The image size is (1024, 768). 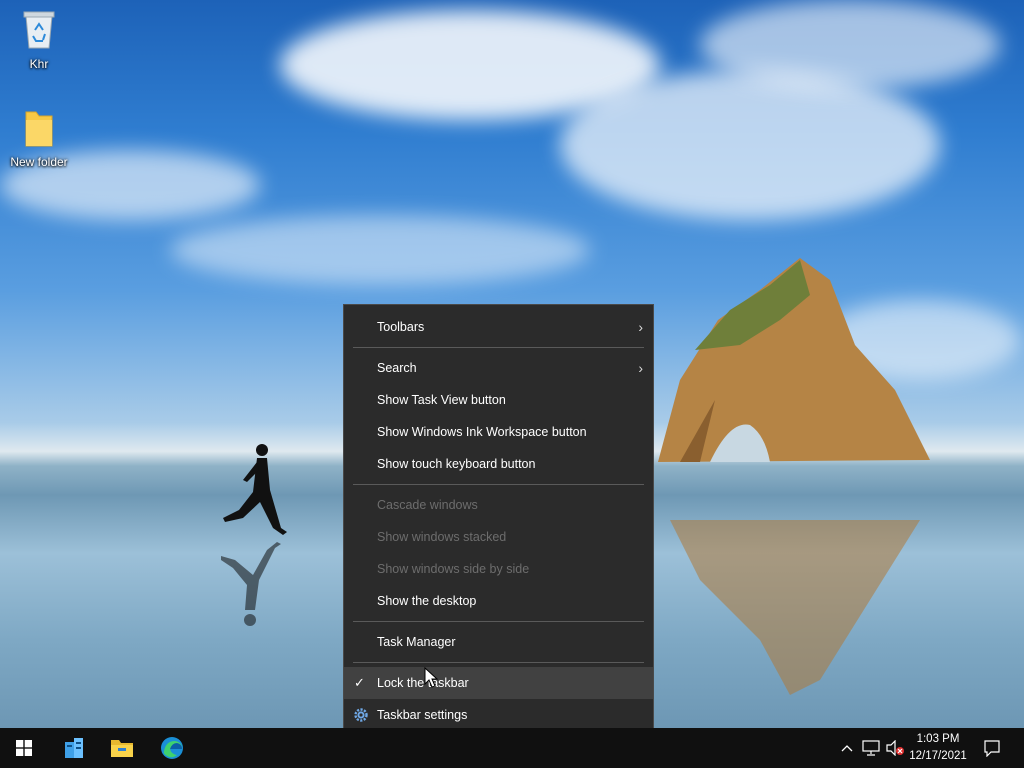 I want to click on notifications-icon, so click(x=992, y=748).